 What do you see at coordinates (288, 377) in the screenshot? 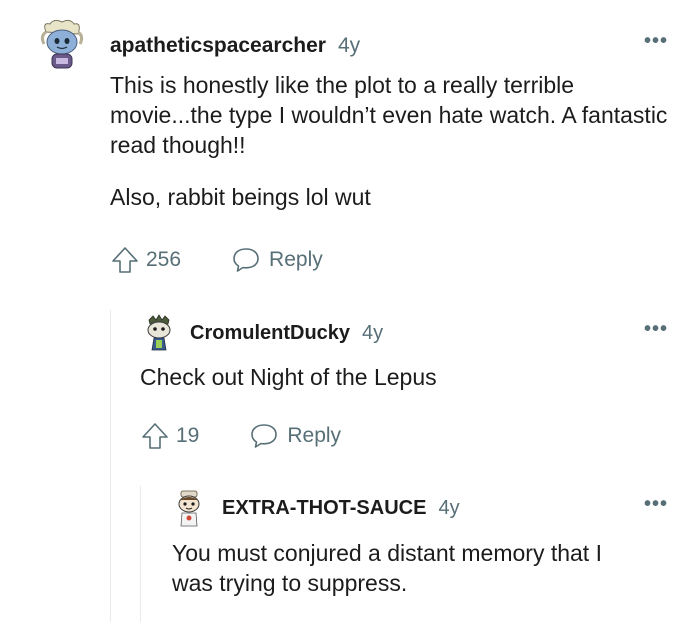
I see `comment-paragraph: Check out Night of the Lepus` at bounding box center [288, 377].